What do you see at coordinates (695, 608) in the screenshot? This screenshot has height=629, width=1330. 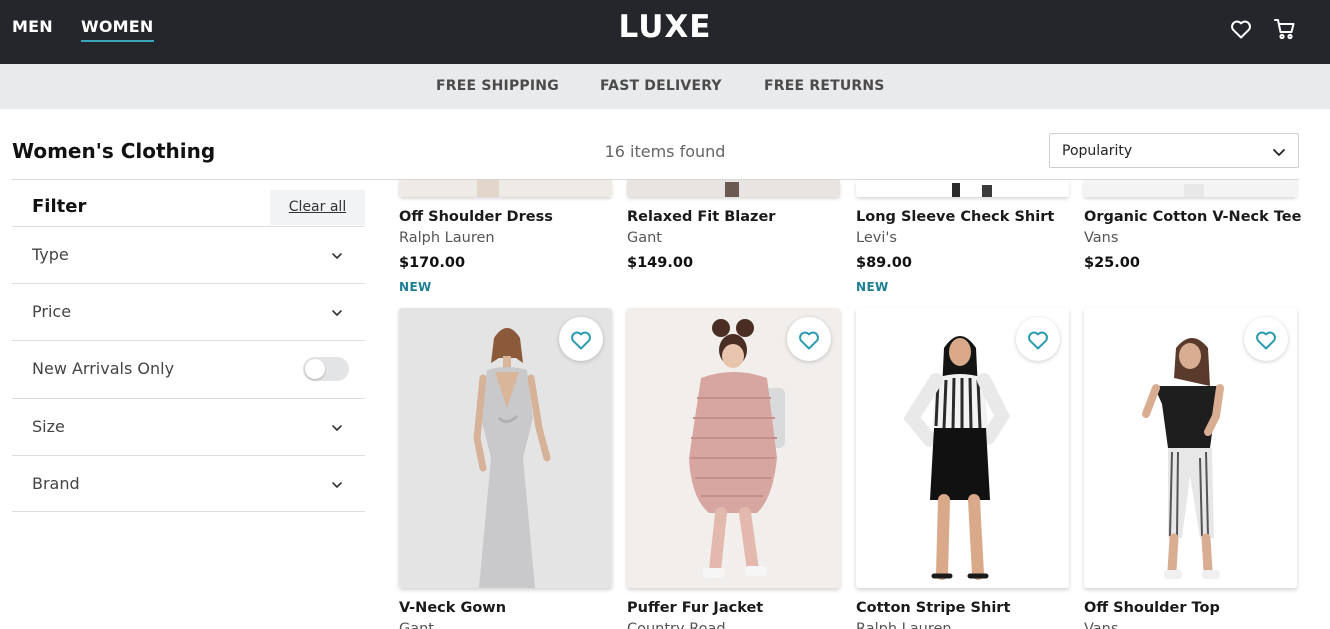 I see `product-name: Puffer Fur Jacket` at bounding box center [695, 608].